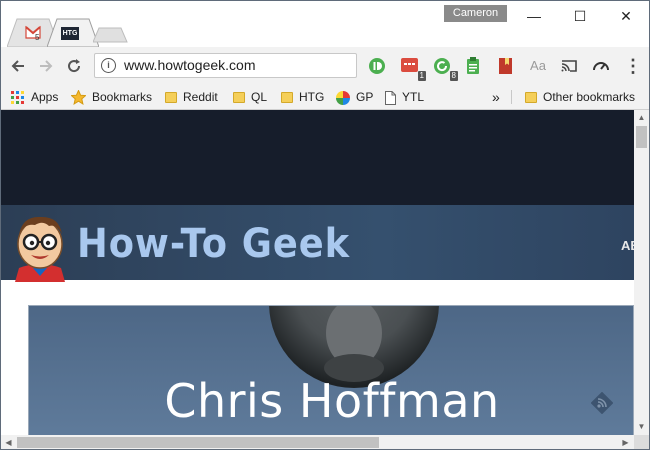  Describe the element at coordinates (580, 16) in the screenshot. I see `maximize-button: ☐` at that location.